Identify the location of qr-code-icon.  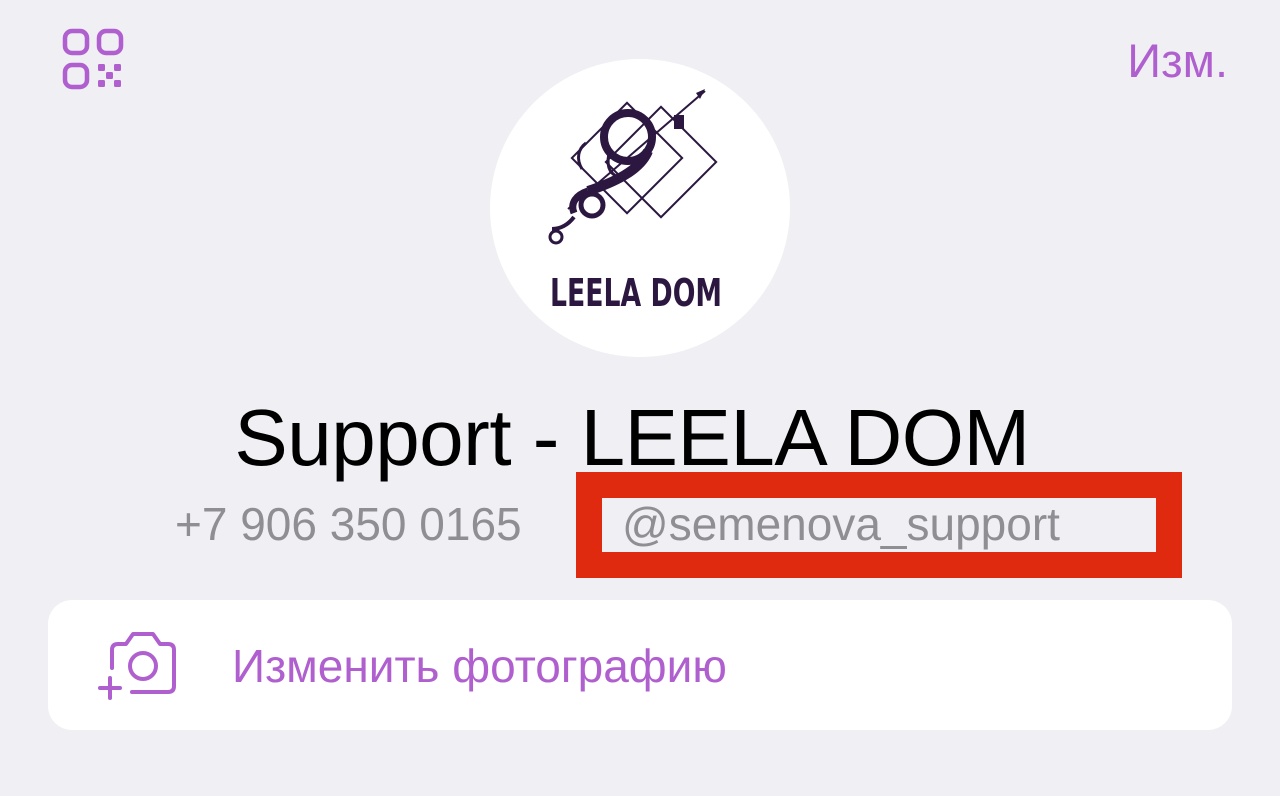
(93, 59).